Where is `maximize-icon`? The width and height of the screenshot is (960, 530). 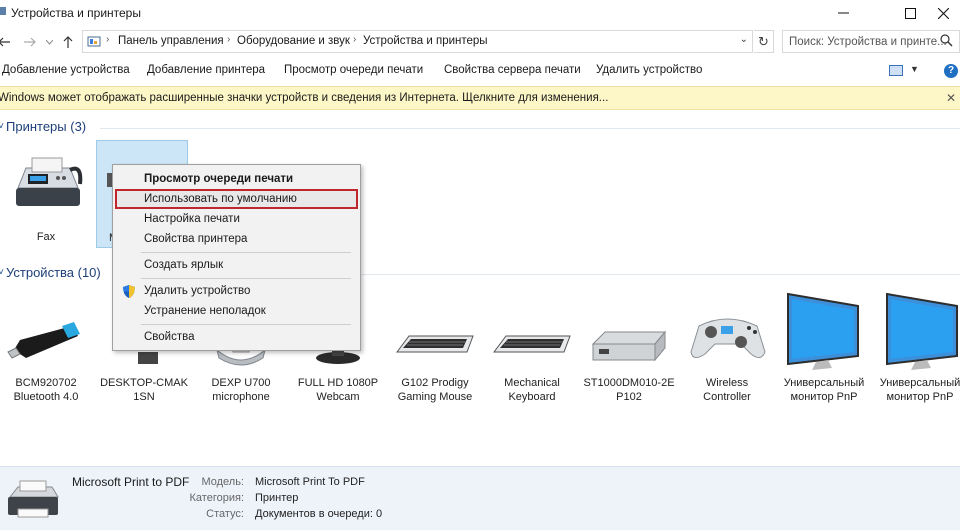 maximize-icon is located at coordinates (910, 13).